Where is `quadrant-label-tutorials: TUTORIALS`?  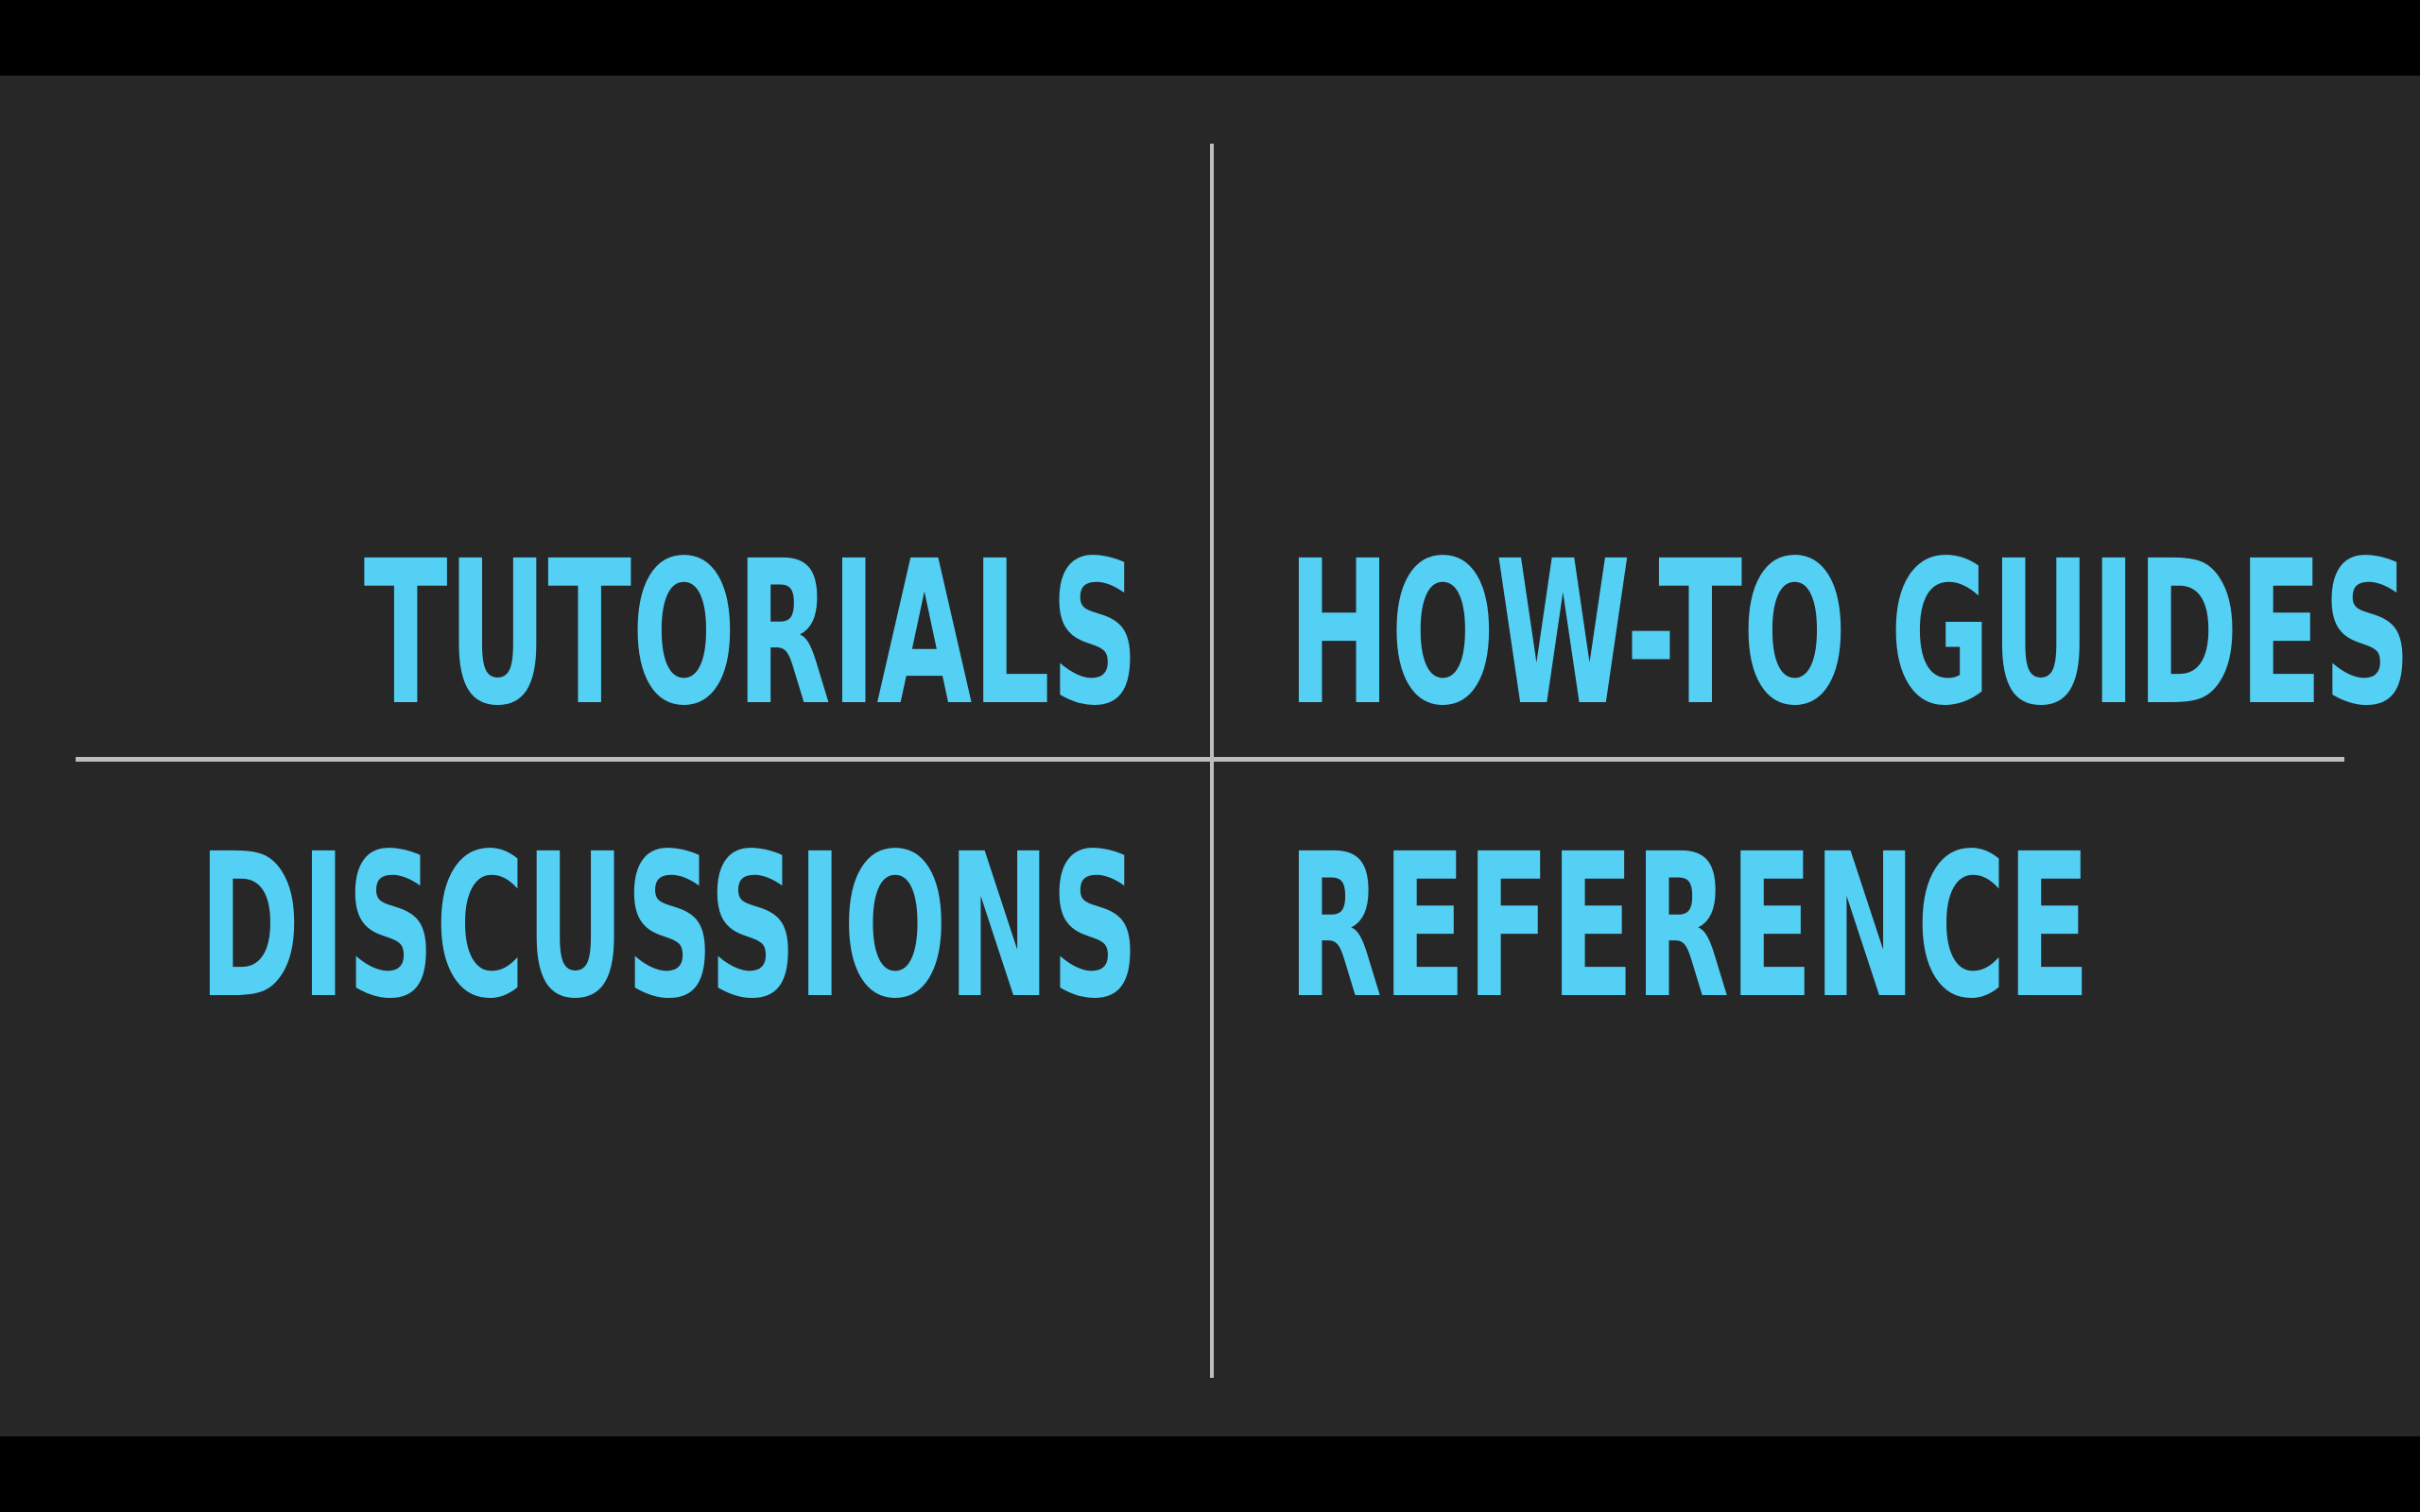 quadrant-label-tutorials: TUTORIALS is located at coordinates (751, 633).